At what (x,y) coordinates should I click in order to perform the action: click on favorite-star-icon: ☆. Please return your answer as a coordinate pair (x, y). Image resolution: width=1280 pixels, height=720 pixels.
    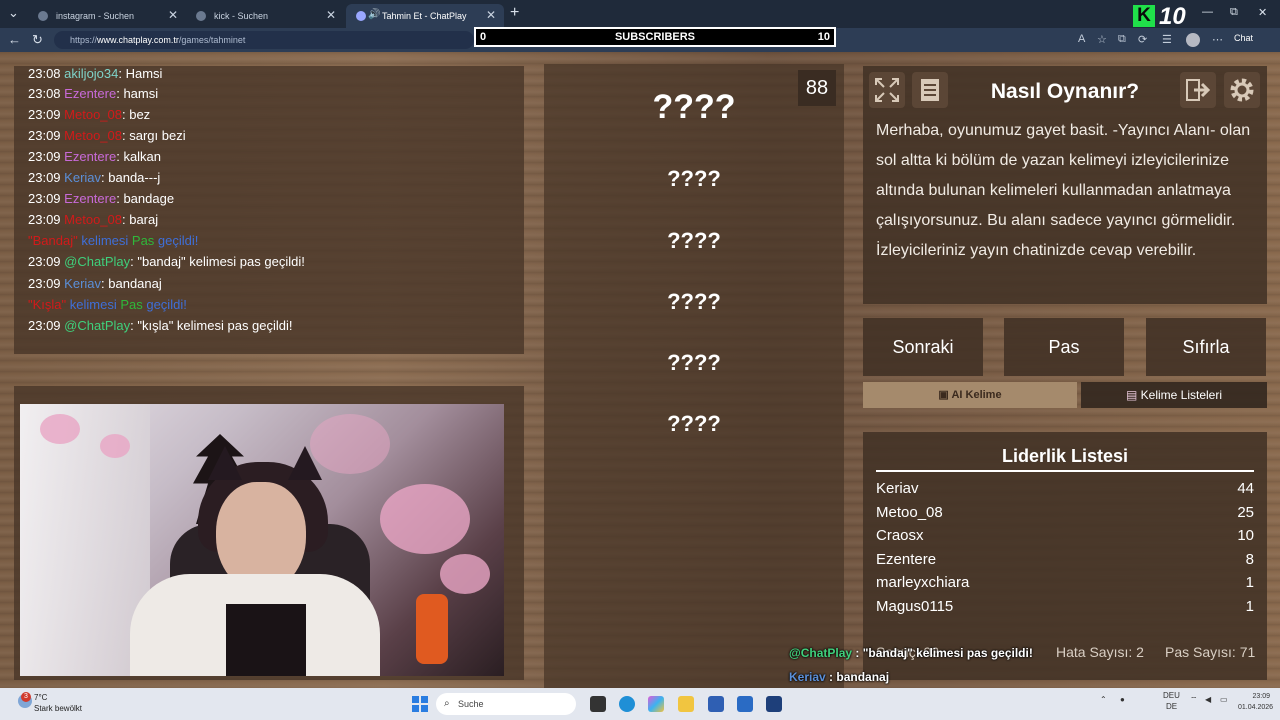
    Looking at the image, I should click on (1102, 39).